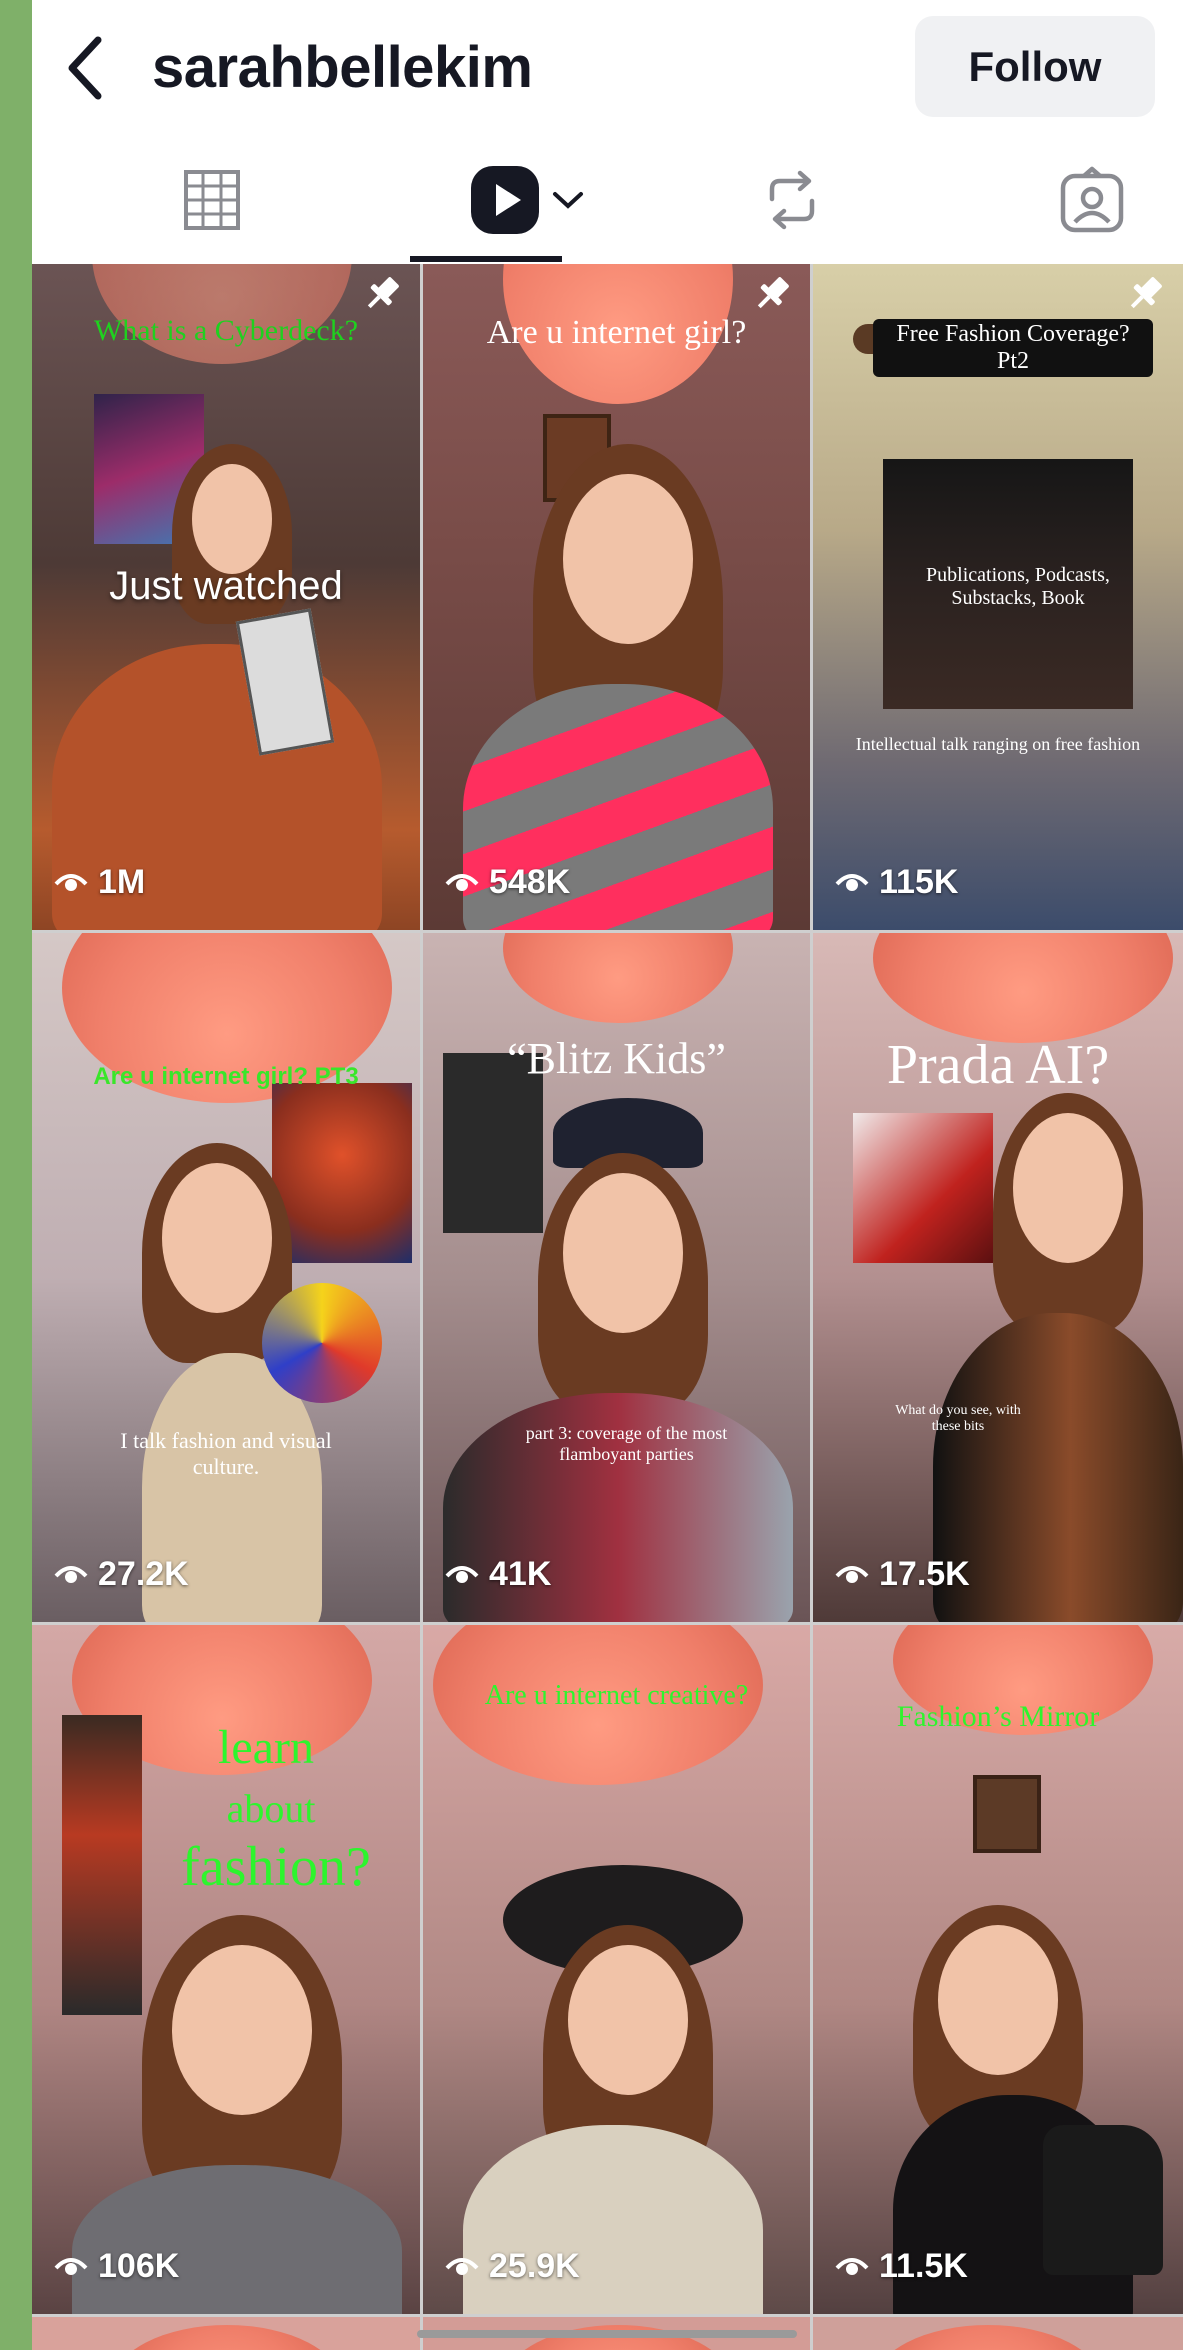 Image resolution: width=1183 pixels, height=2350 pixels. What do you see at coordinates (616, 1058) in the screenshot?
I see `video-caption: “Blitz Kids”` at bounding box center [616, 1058].